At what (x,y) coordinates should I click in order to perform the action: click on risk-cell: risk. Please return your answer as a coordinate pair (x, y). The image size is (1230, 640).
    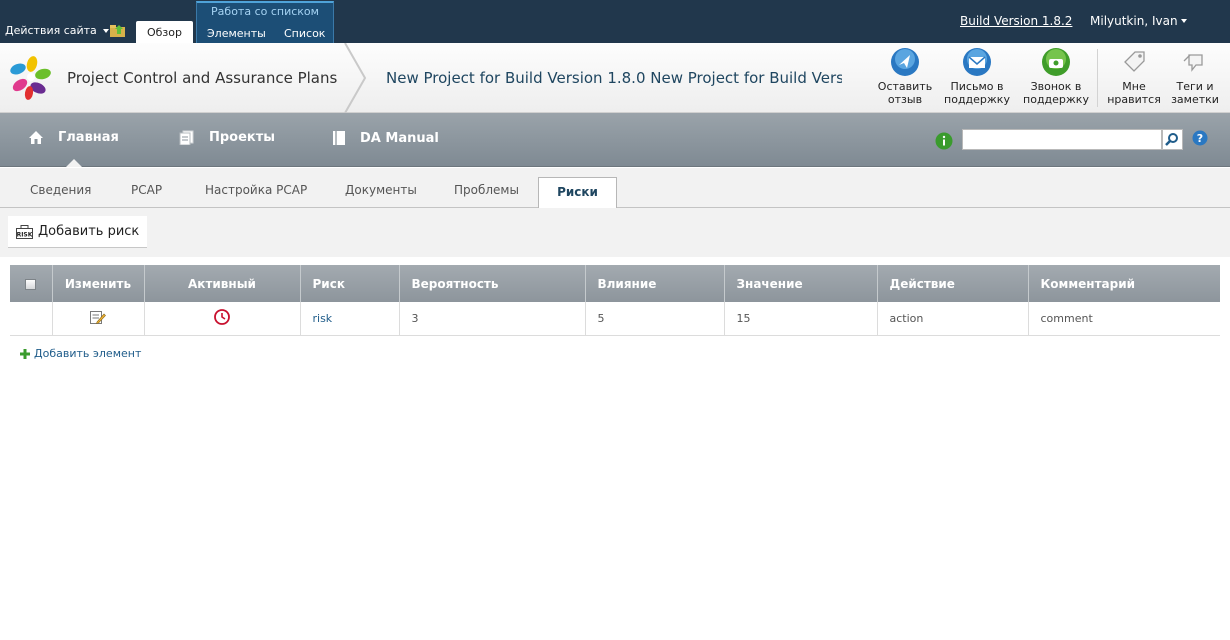
    Looking at the image, I should click on (350, 319).